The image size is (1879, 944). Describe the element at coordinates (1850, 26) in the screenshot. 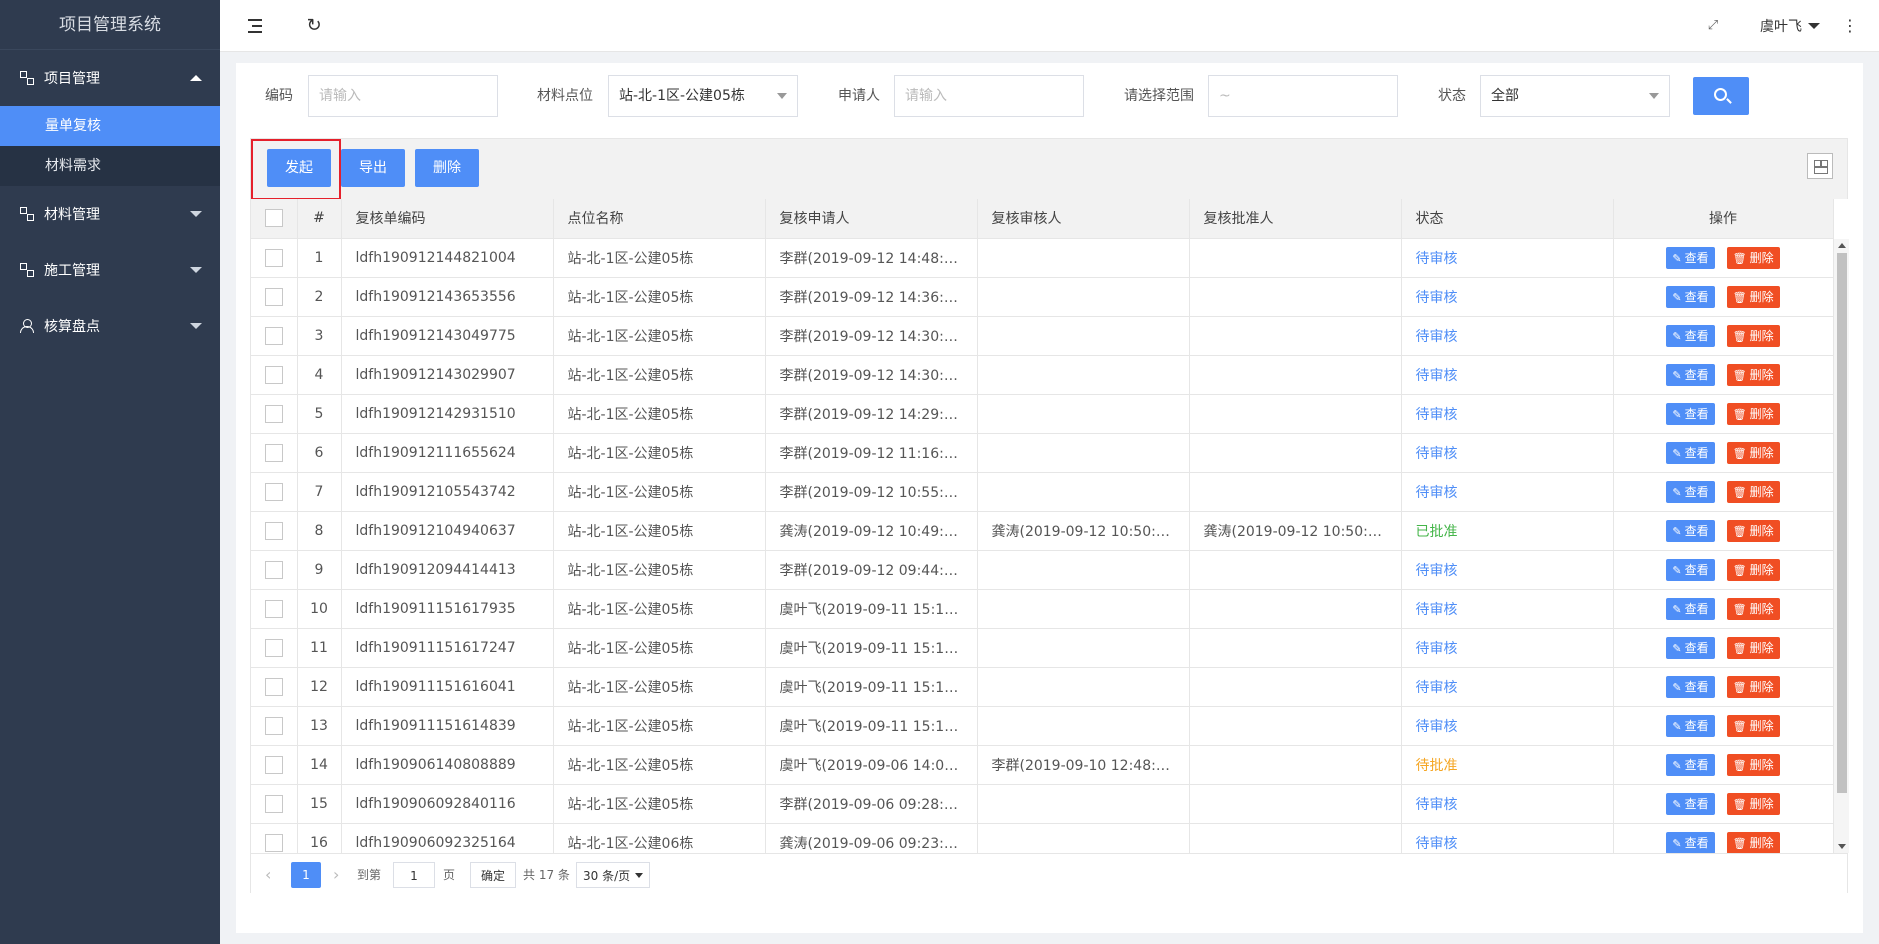

I see `more-vertical-icon: ⋮` at that location.